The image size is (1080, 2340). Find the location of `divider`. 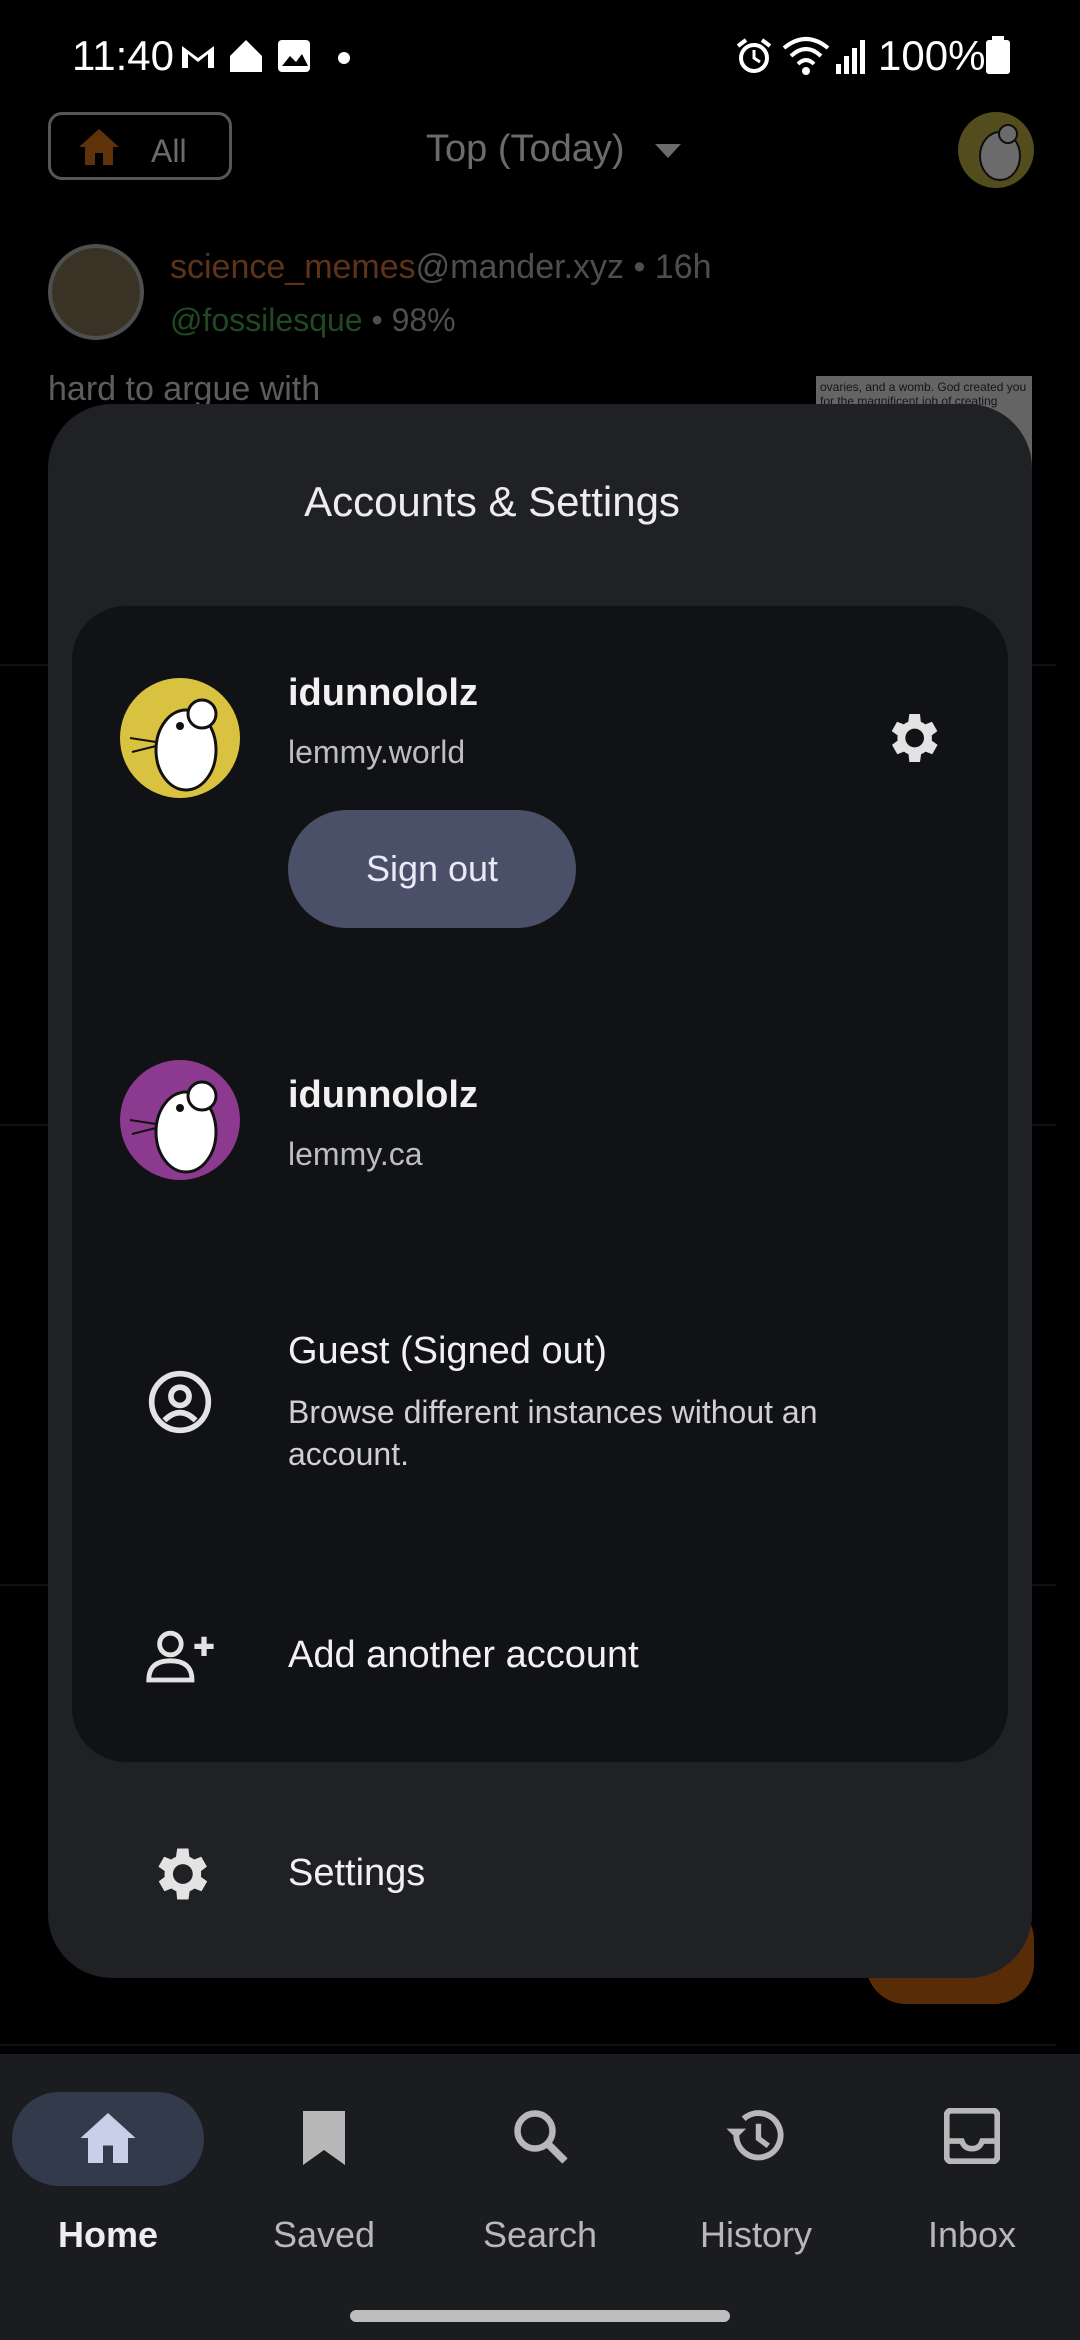

divider is located at coordinates (528, 2045).